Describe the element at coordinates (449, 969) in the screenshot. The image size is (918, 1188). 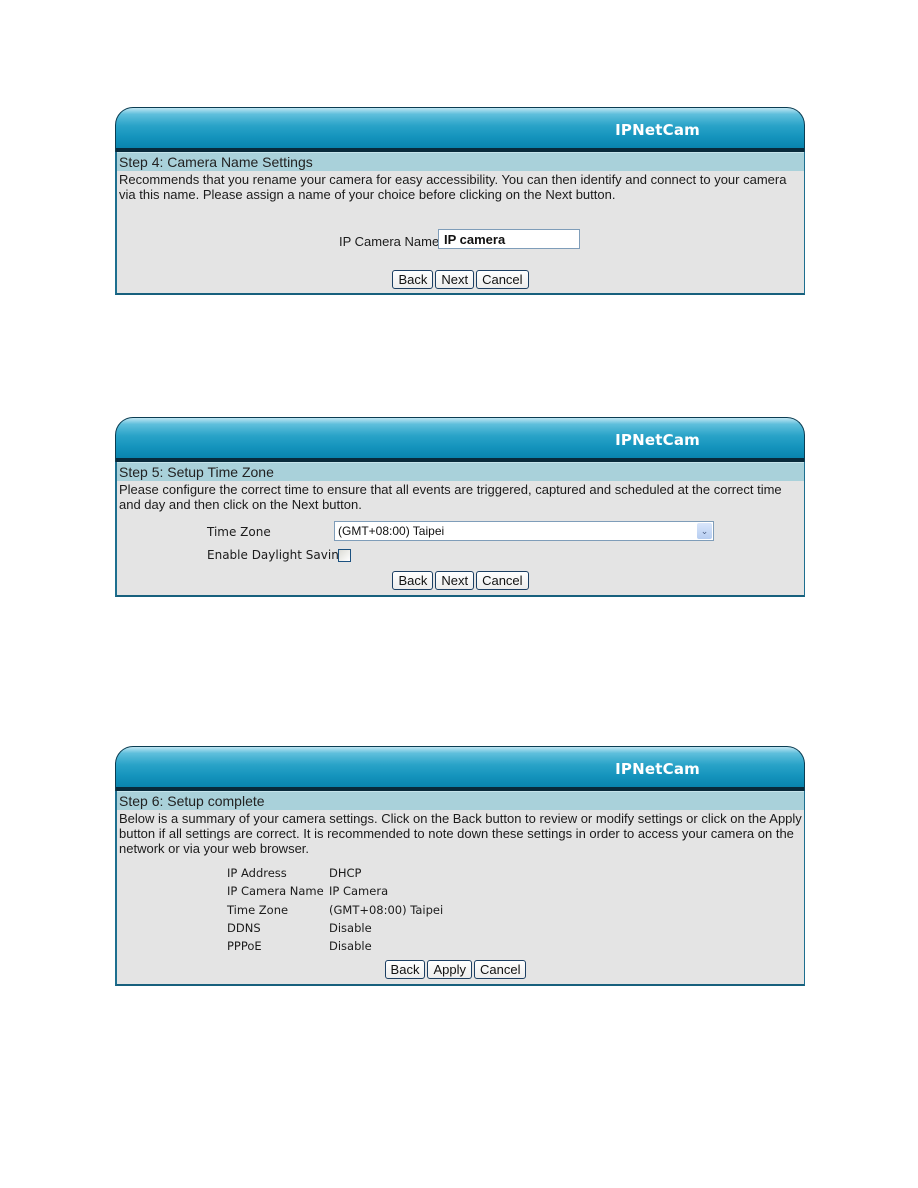
I see `apply-button: Apply` at that location.